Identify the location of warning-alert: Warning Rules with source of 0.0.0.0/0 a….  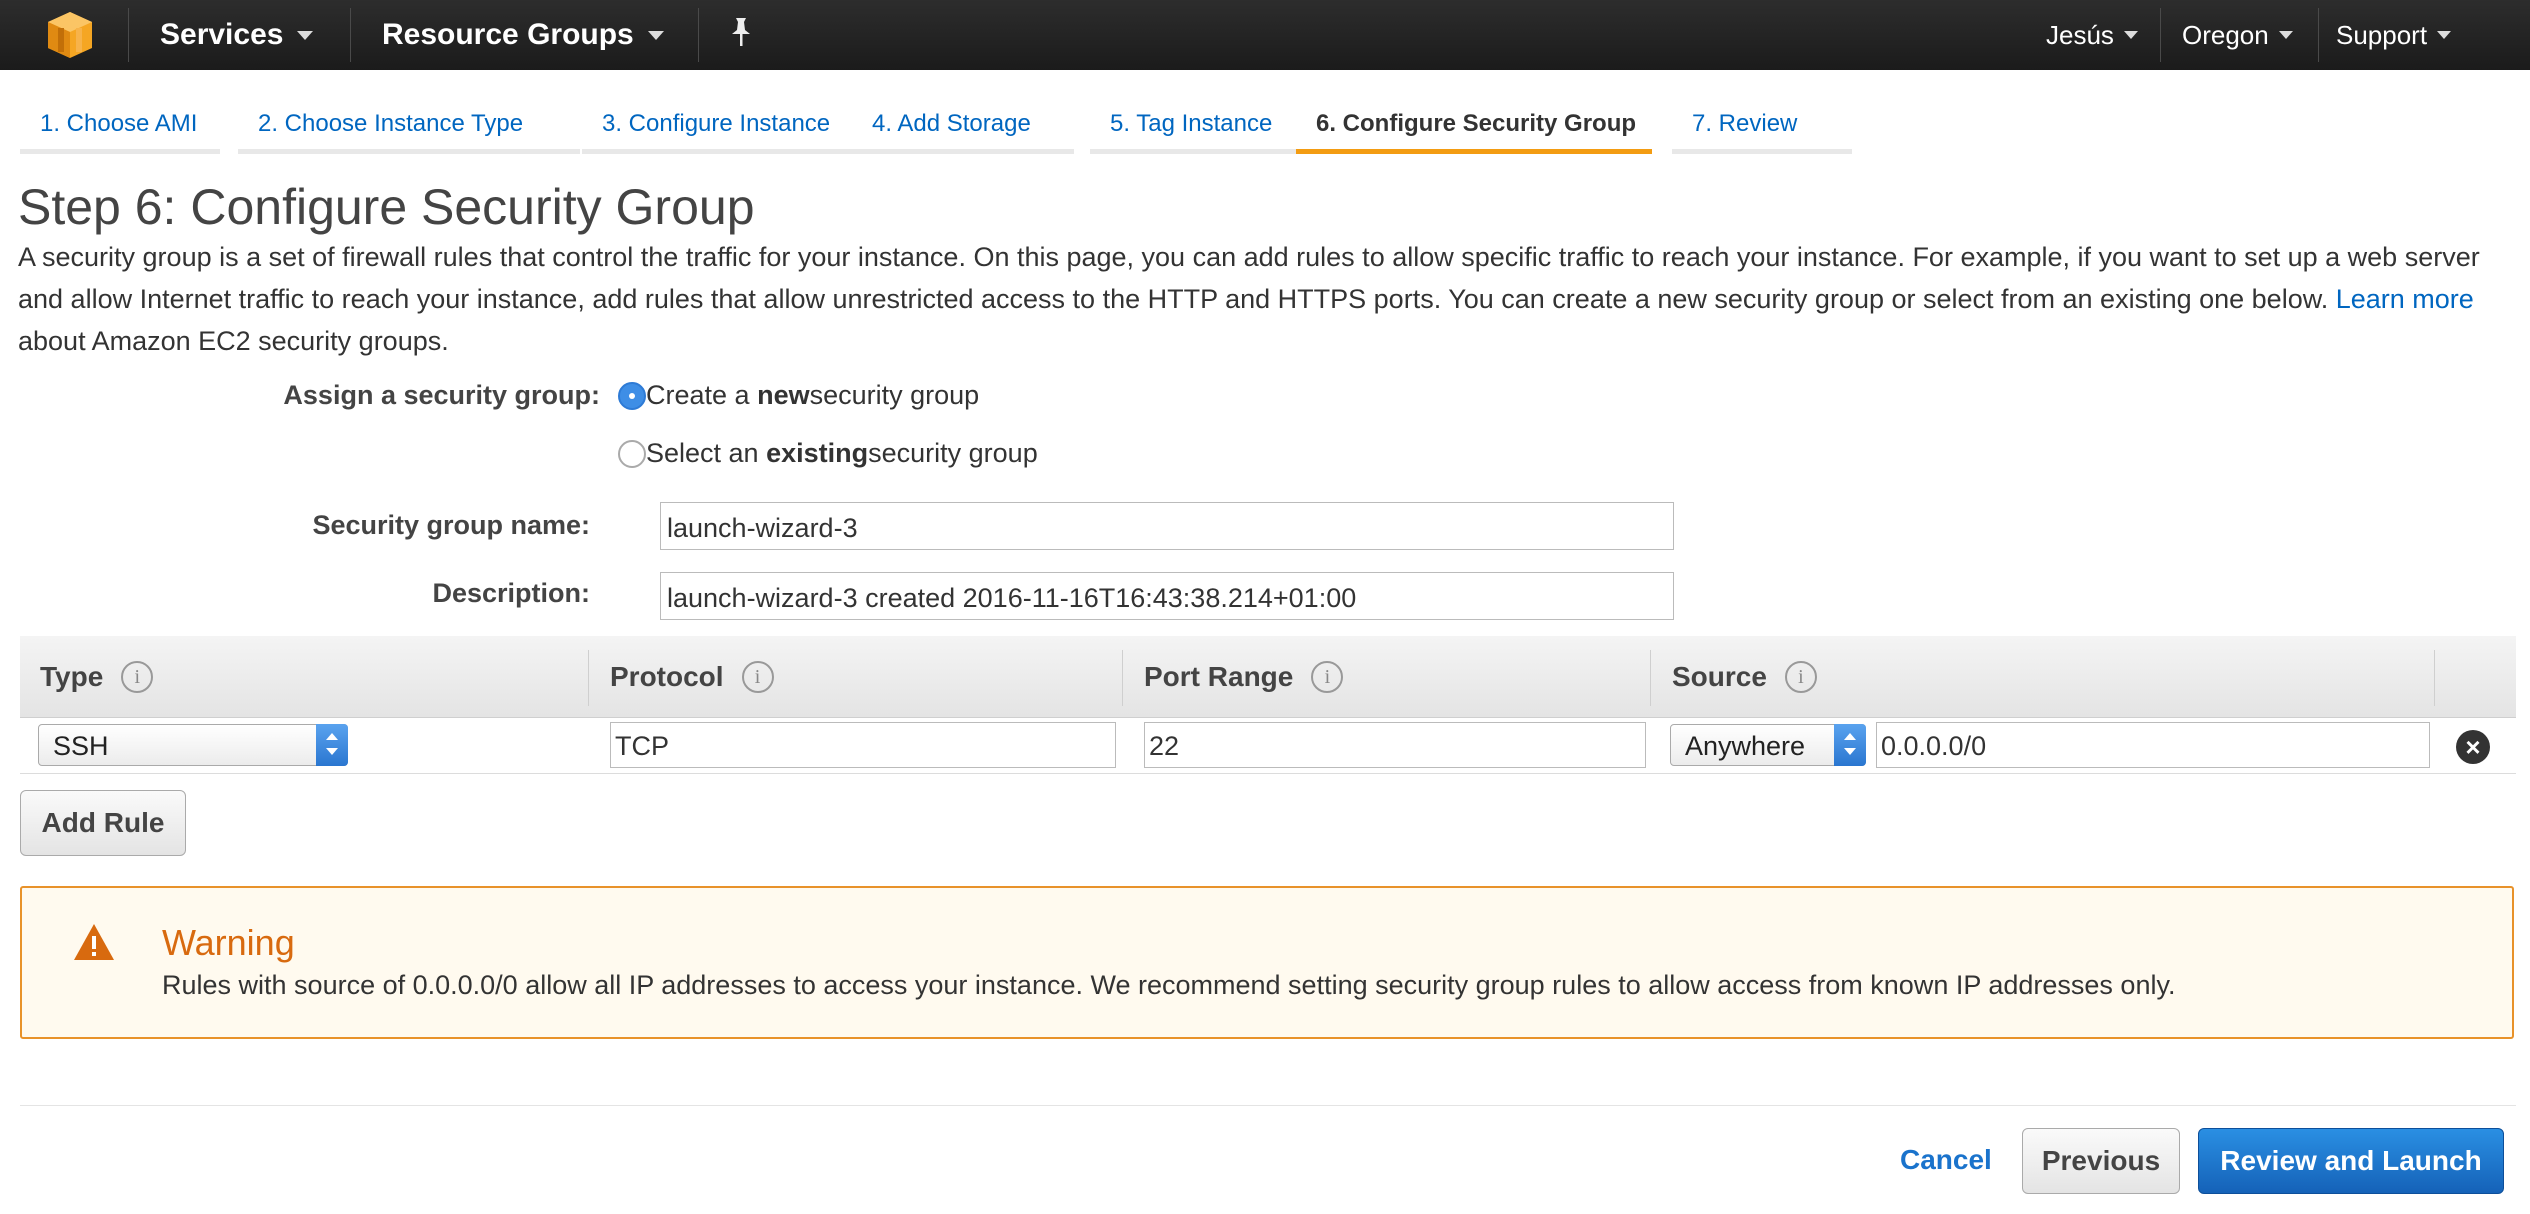
(1267, 962).